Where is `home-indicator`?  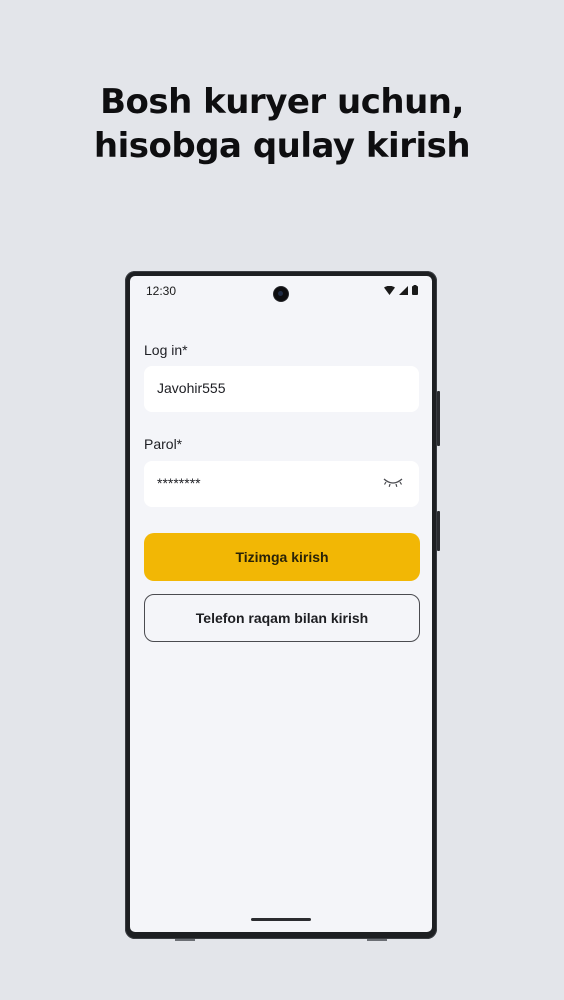 home-indicator is located at coordinates (281, 919).